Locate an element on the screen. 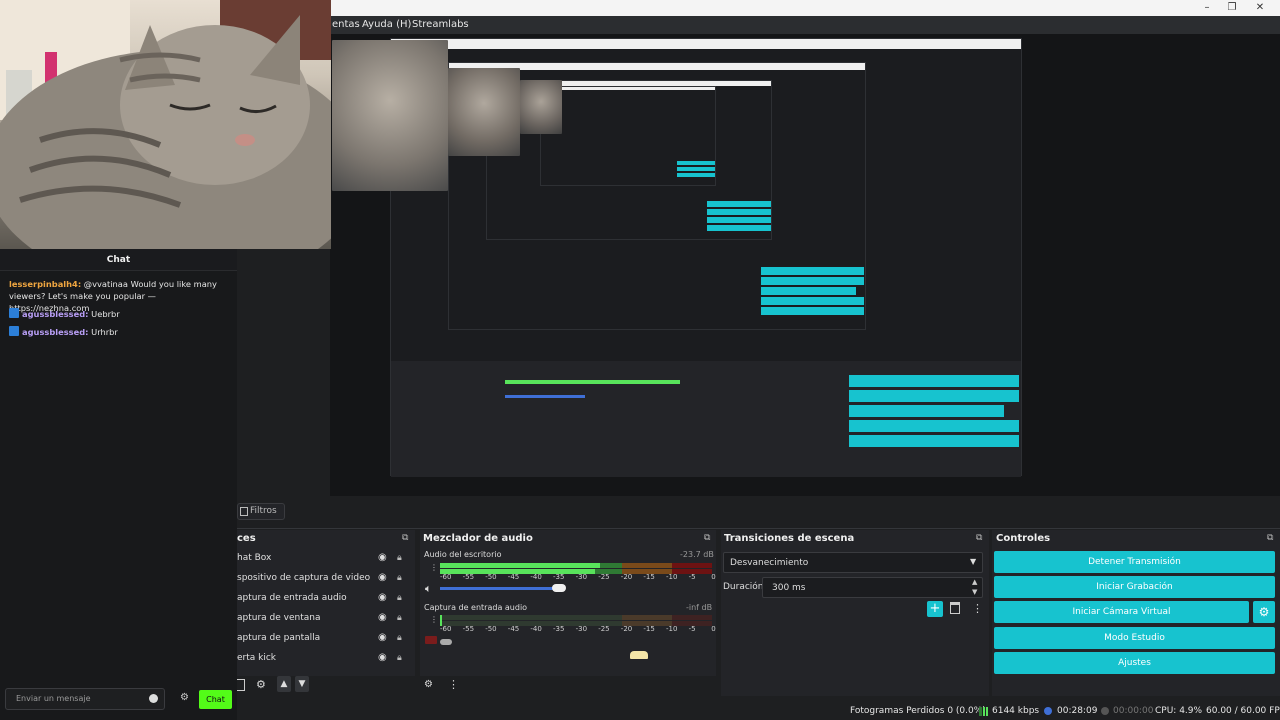 The height and width of the screenshot is (720, 1280). studio-mode-button: Modo Estudio is located at coordinates (1134, 638).